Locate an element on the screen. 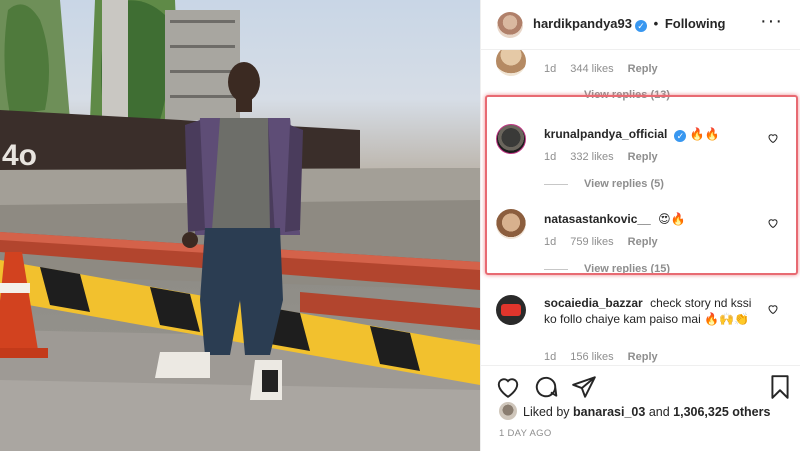 This screenshot has height=451, width=800. likes-count-link: 1,306,325 others is located at coordinates (721, 412).